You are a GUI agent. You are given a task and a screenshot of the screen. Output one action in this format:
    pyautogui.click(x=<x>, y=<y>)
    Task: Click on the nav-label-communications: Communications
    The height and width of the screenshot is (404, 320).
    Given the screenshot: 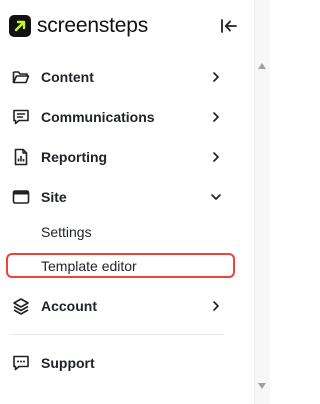 What is the action you would take?
    pyautogui.click(x=98, y=117)
    